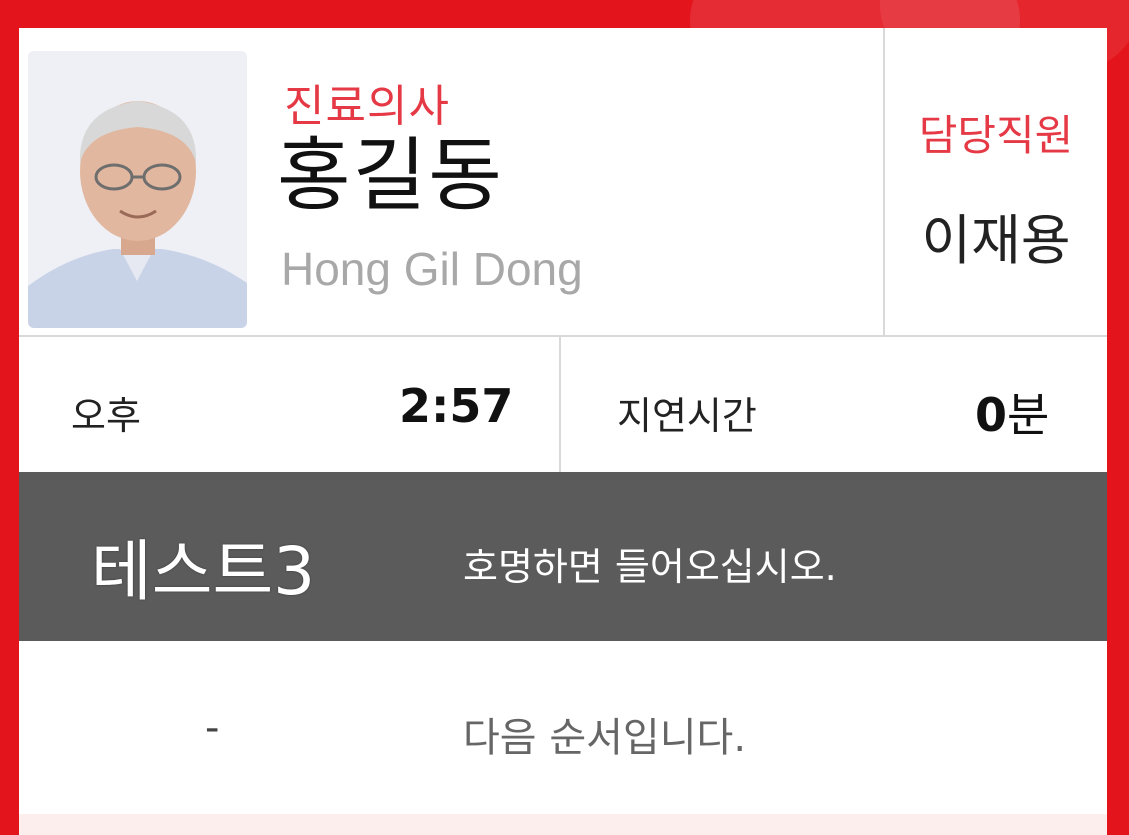  What do you see at coordinates (456, 406) in the screenshot?
I see `clock-value: 2:57` at bounding box center [456, 406].